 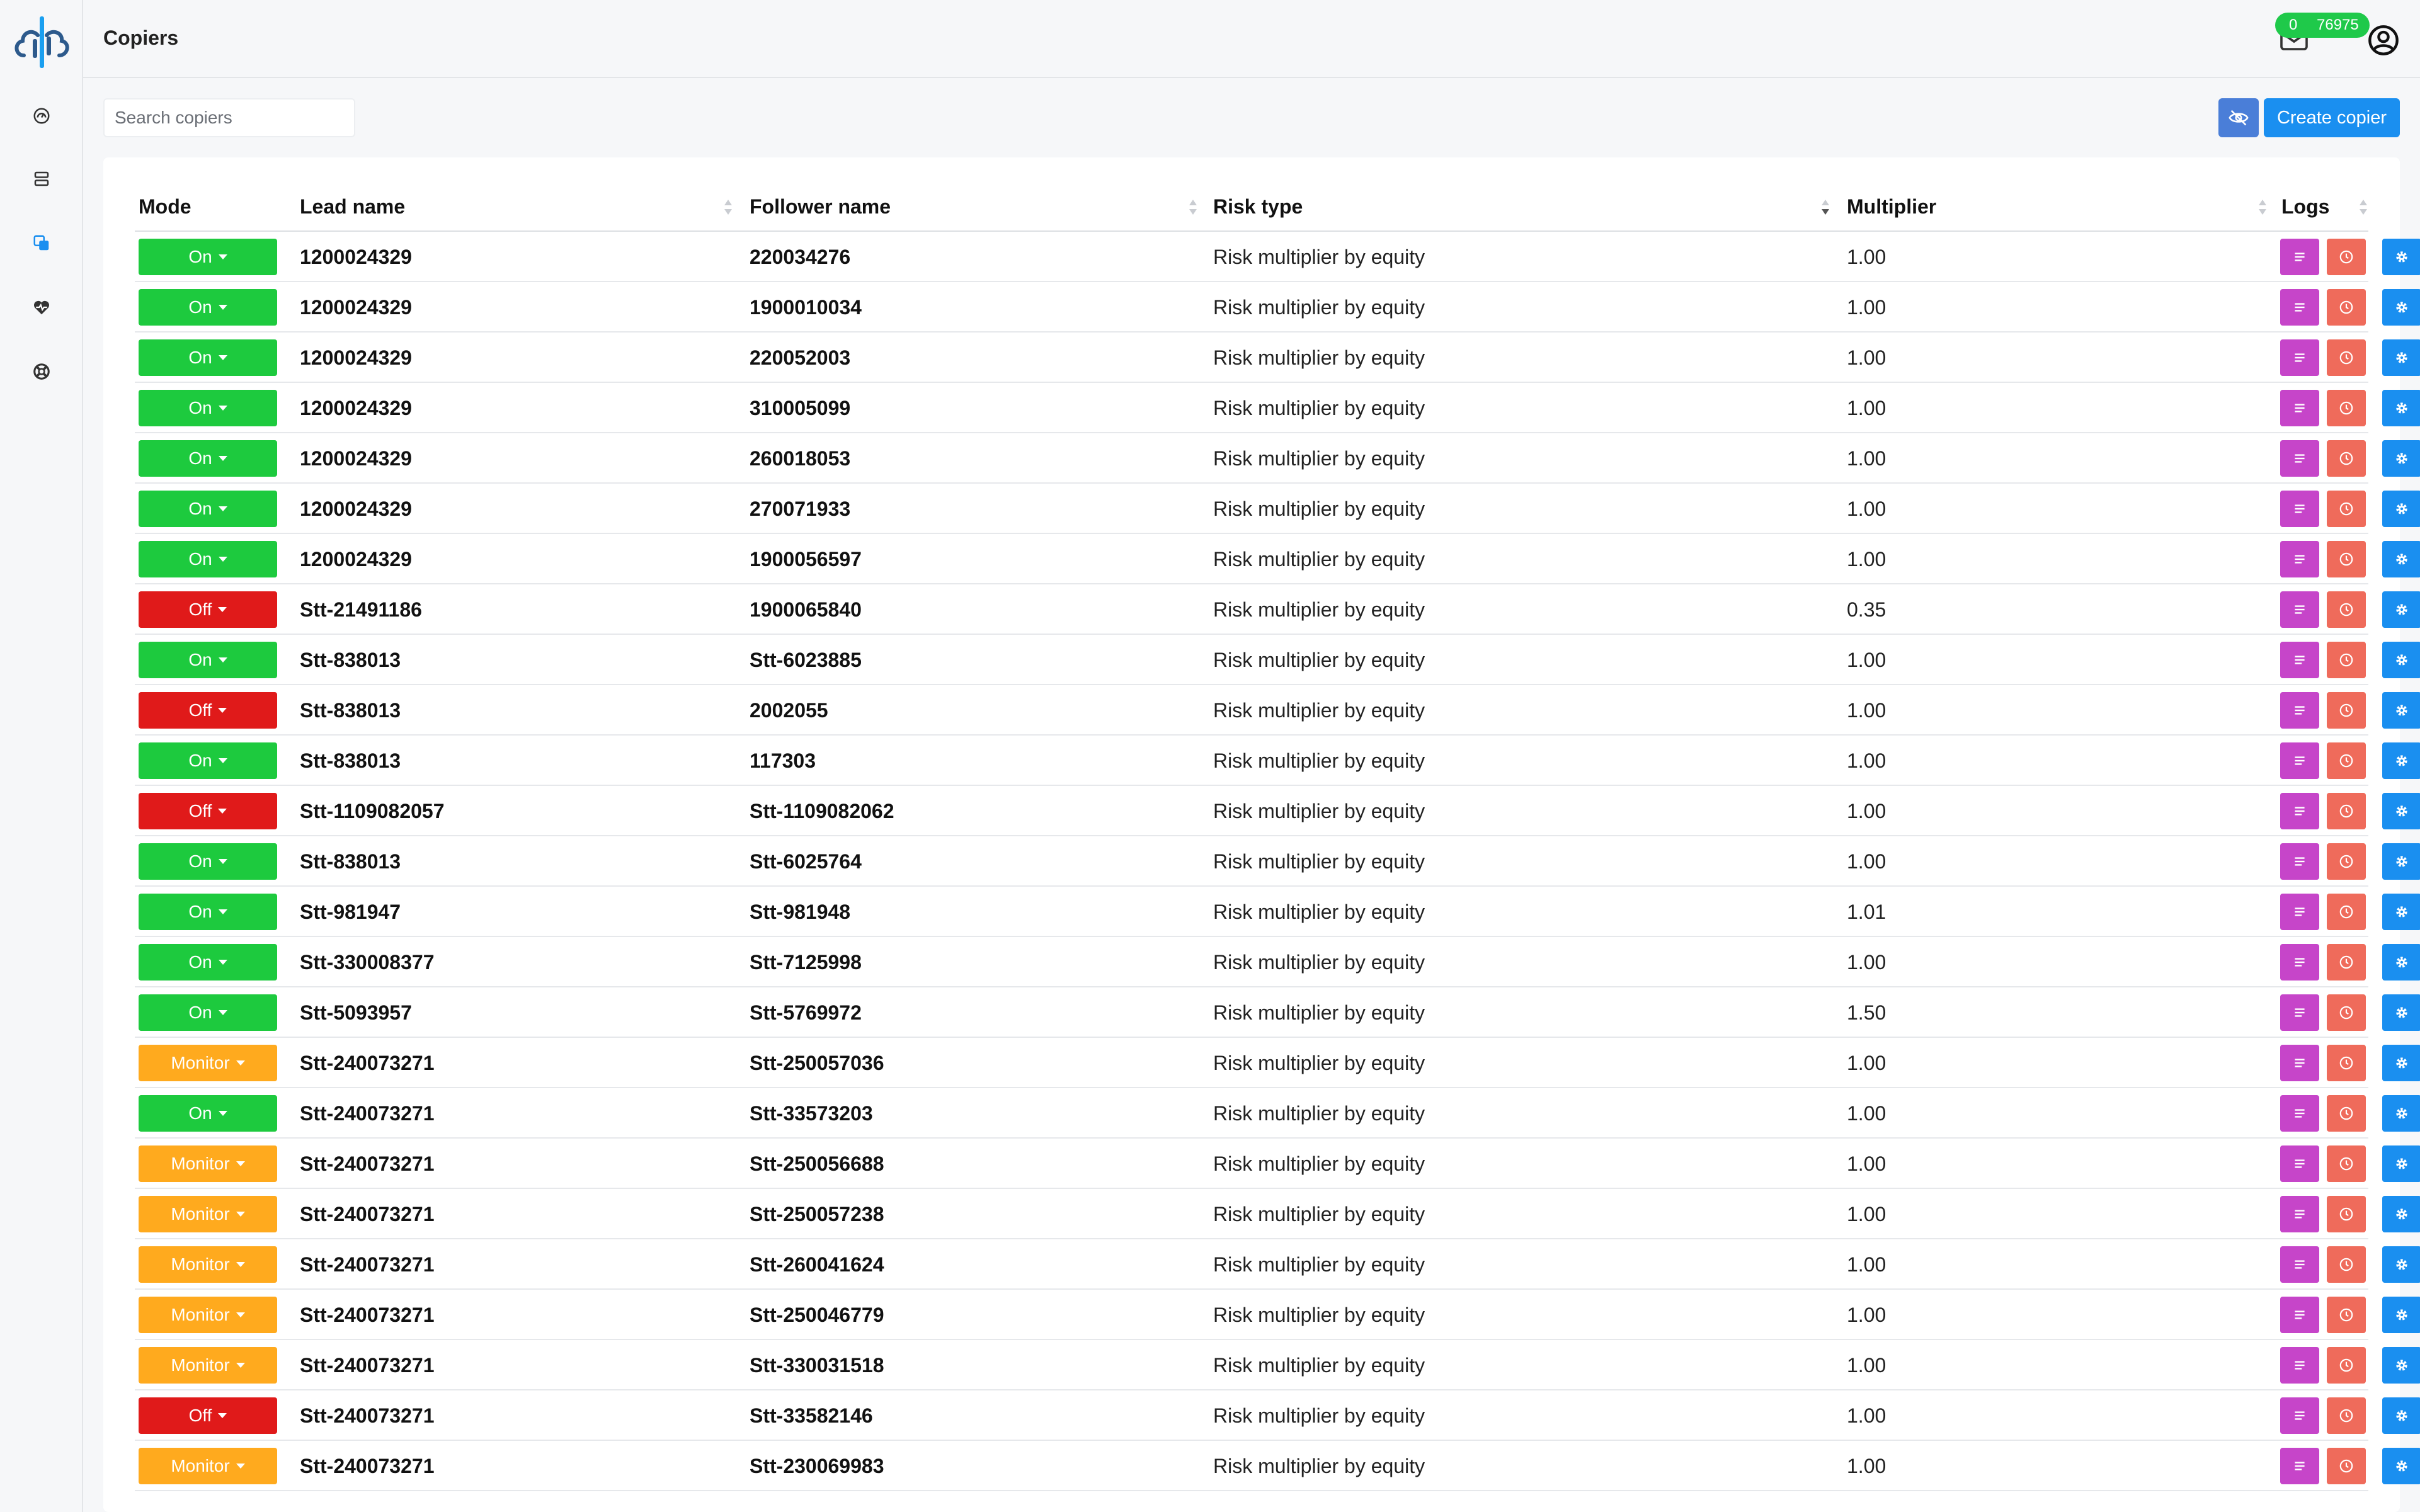 What do you see at coordinates (1891, 207) in the screenshot?
I see `col-multiplier: Multiplier` at bounding box center [1891, 207].